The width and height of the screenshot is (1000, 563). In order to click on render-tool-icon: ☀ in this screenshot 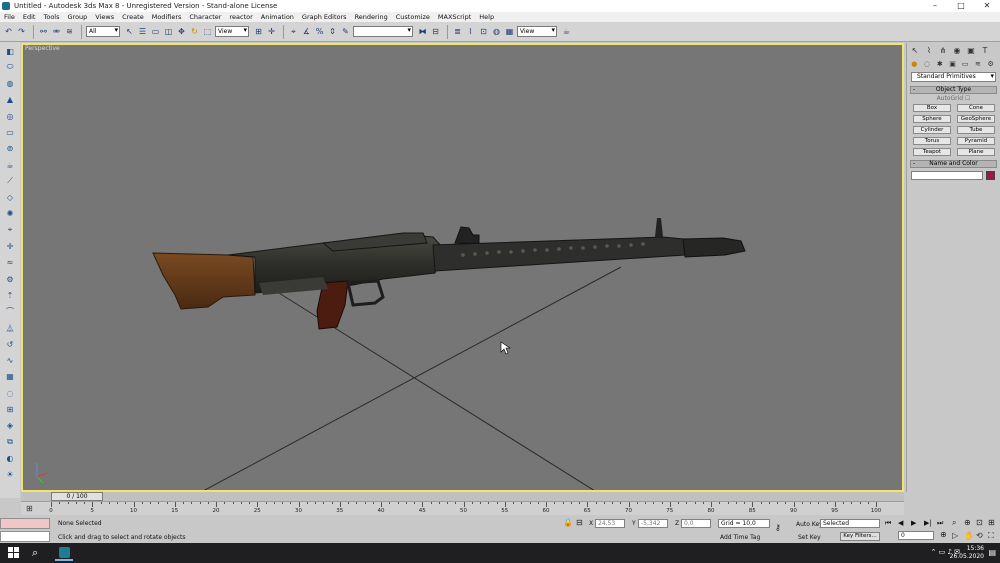, I will do `click(10, 475)`.